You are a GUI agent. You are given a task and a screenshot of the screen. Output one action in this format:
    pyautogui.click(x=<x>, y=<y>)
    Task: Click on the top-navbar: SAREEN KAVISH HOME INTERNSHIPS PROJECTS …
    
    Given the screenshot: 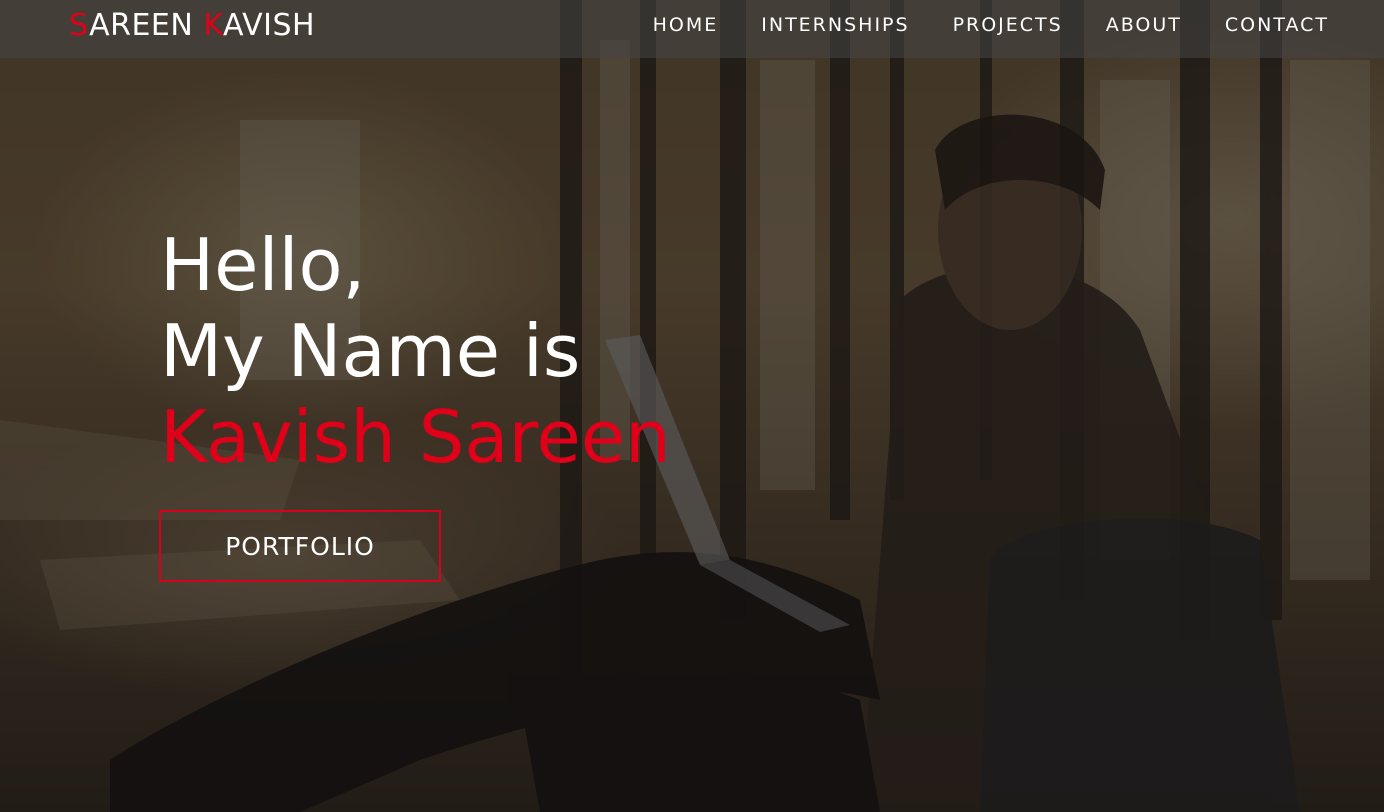 What is the action you would take?
    pyautogui.click(x=692, y=29)
    